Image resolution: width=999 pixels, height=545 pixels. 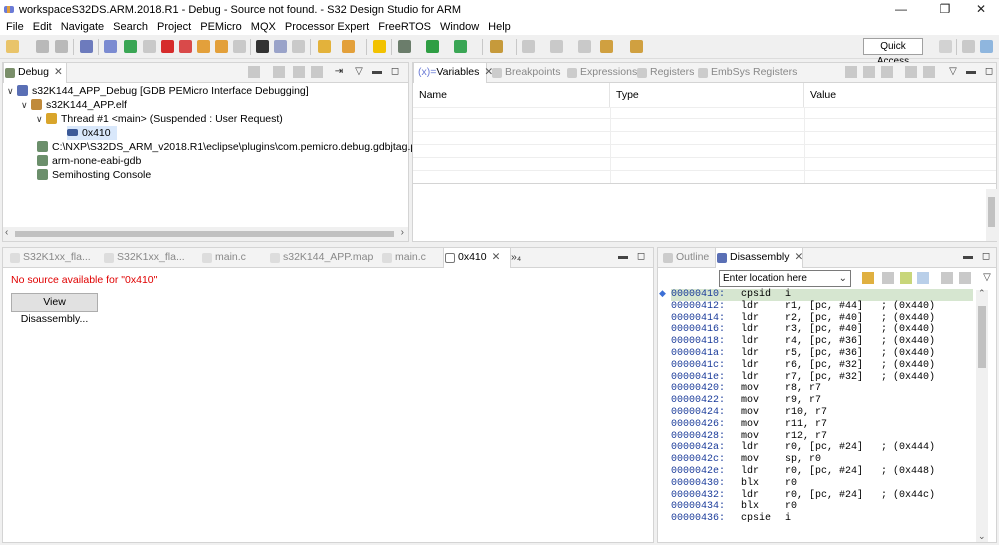 What do you see at coordinates (130, 27) in the screenshot?
I see `menu-search: Search` at bounding box center [130, 27].